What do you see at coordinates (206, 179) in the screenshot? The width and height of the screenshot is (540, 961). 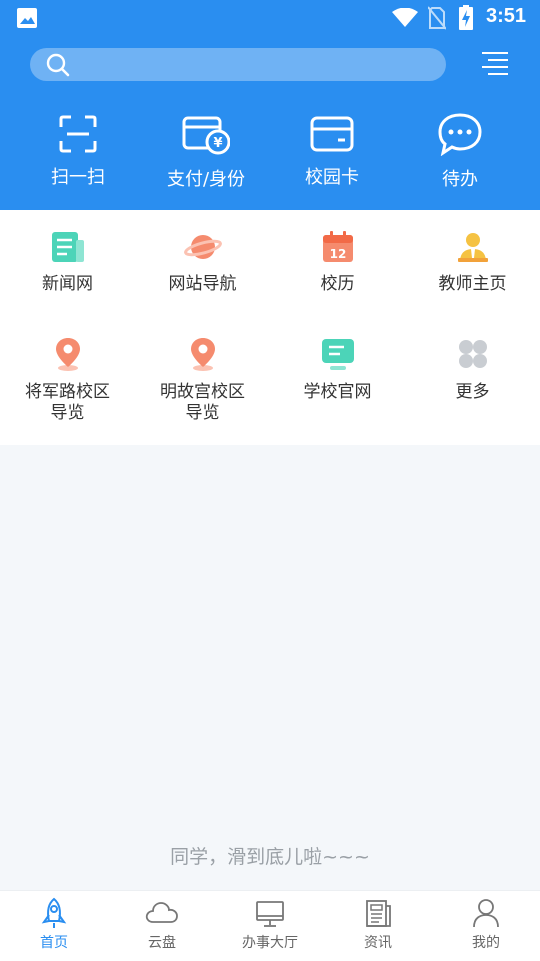 I see `quick-action-label: 支付/身份` at bounding box center [206, 179].